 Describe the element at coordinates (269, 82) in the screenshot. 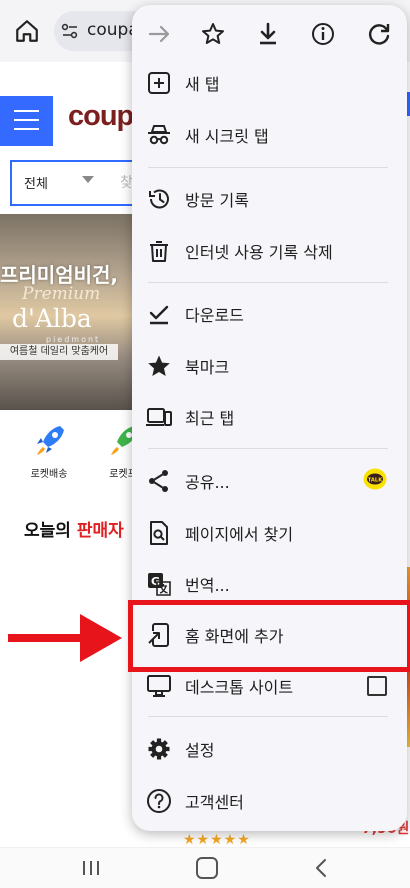

I see `menu-item-new-tab: 새 탭` at that location.